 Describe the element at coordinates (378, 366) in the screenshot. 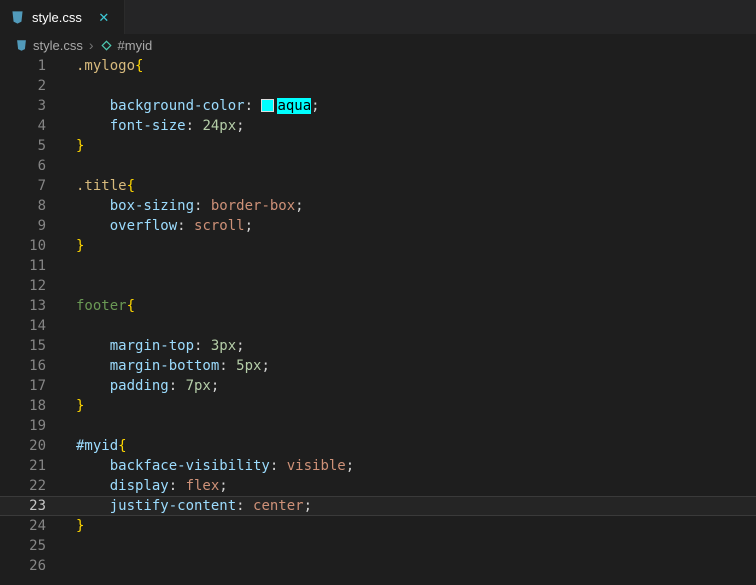

I see `editor-line: 16 margin-bottom: 5px;` at that location.